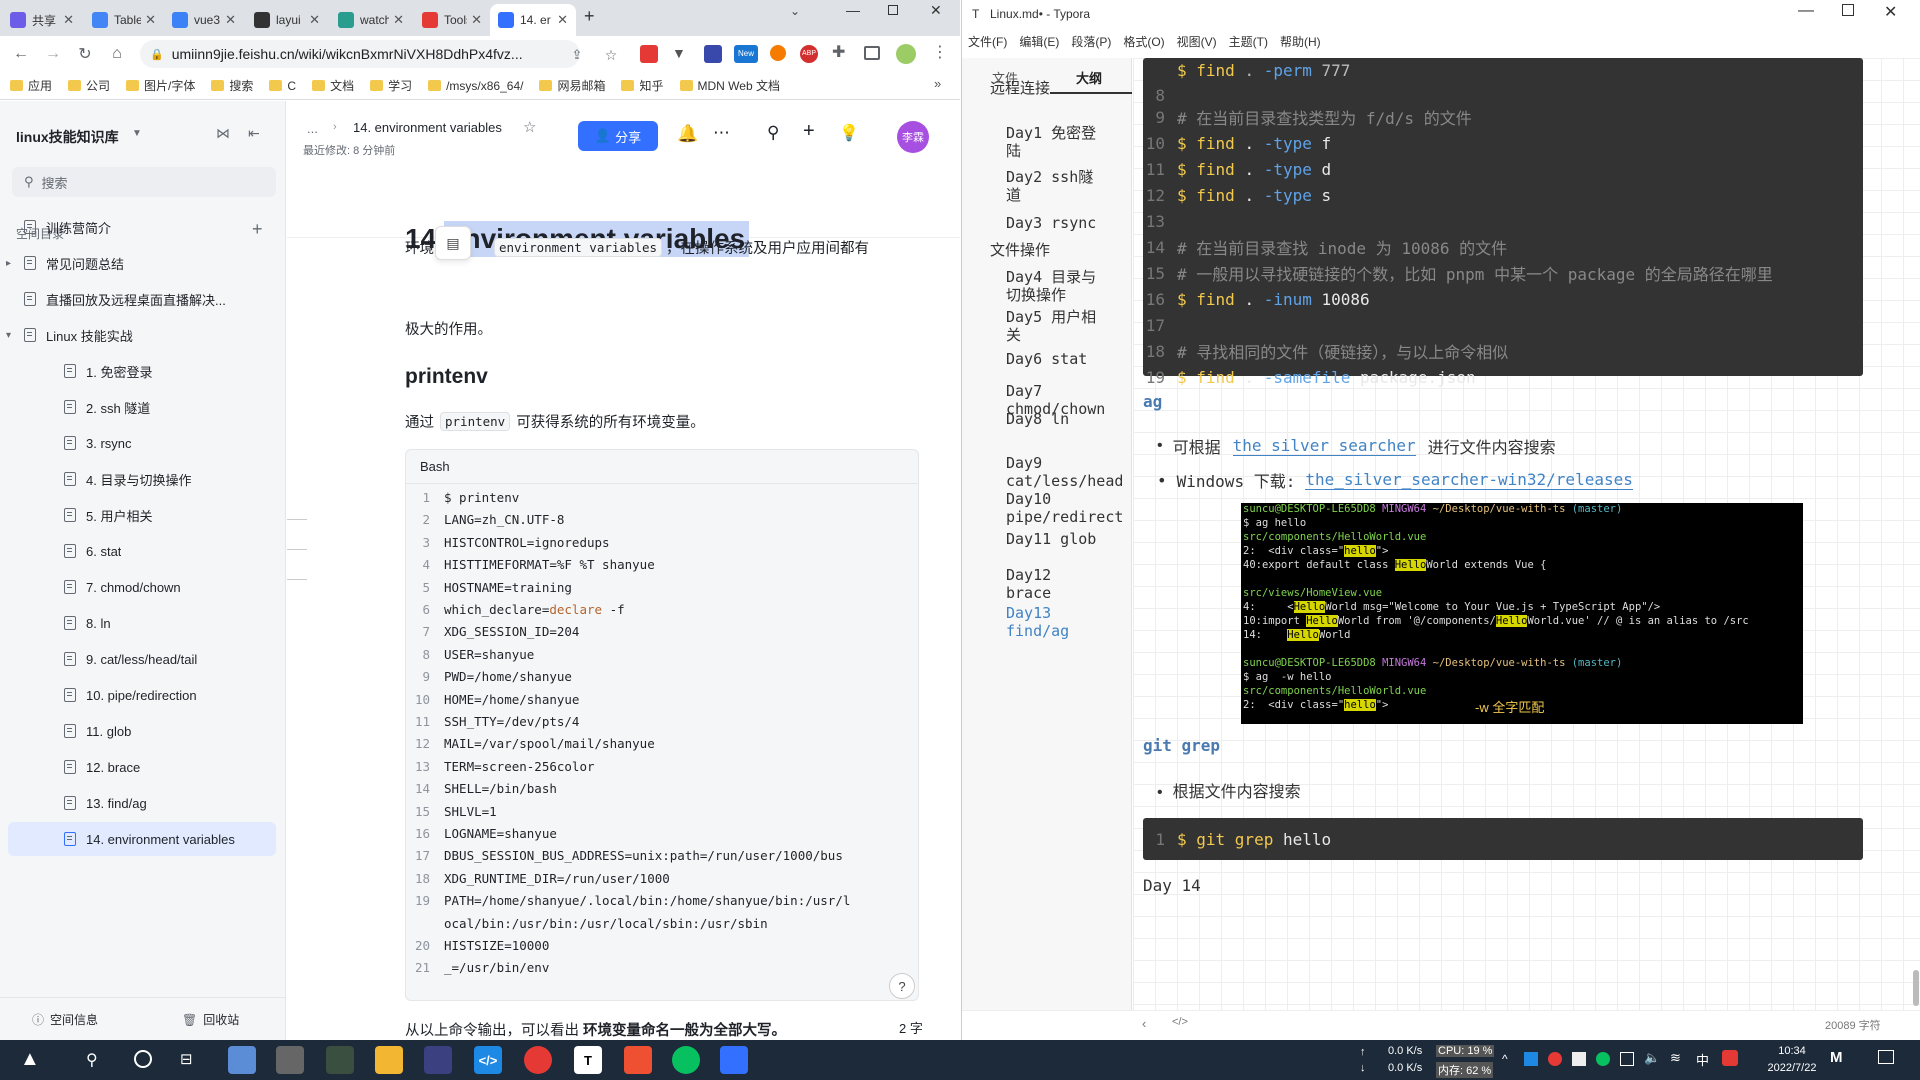 The height and width of the screenshot is (1080, 1920). I want to click on space-dropdown-icon: ▼, so click(137, 133).